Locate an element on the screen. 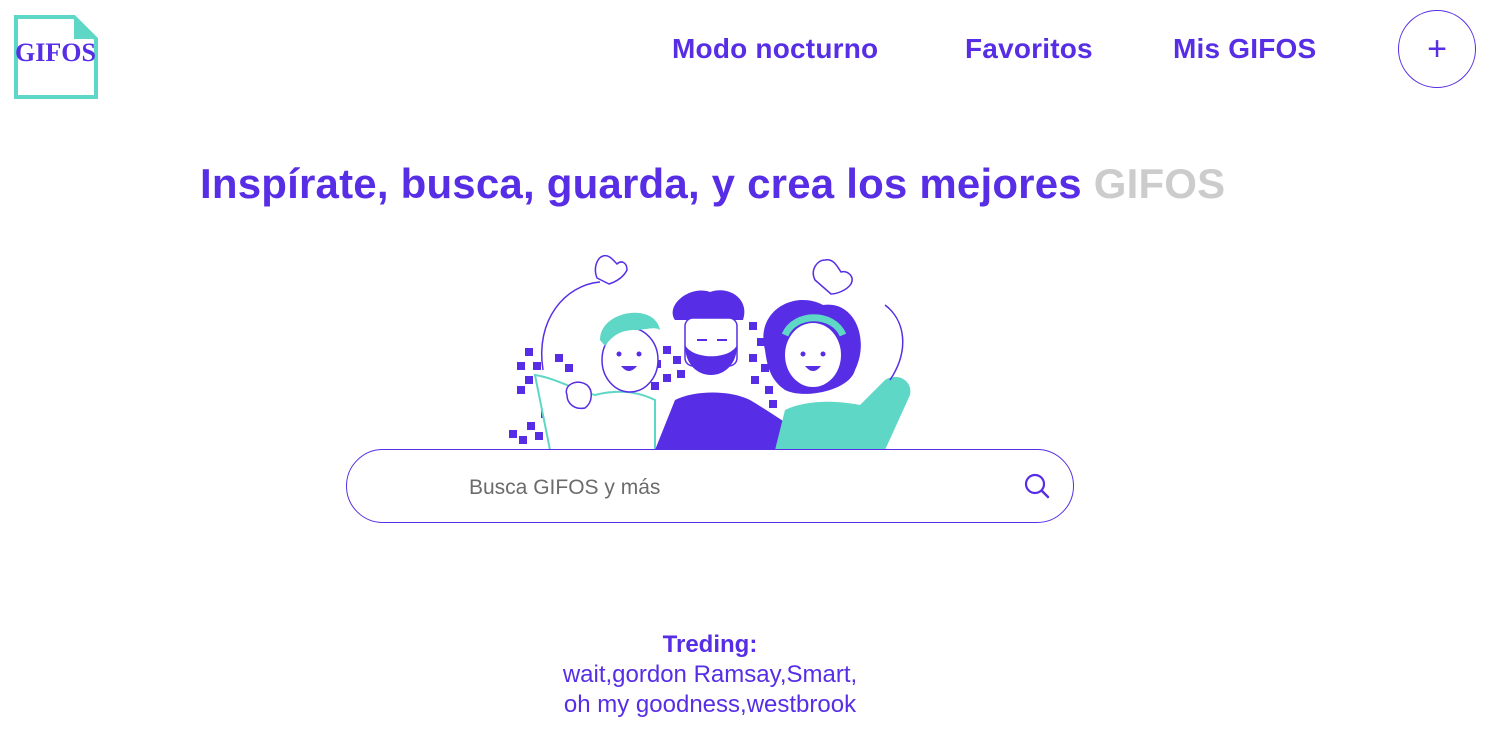 The image size is (1500, 734). create-gifo-button: + is located at coordinates (1437, 49).